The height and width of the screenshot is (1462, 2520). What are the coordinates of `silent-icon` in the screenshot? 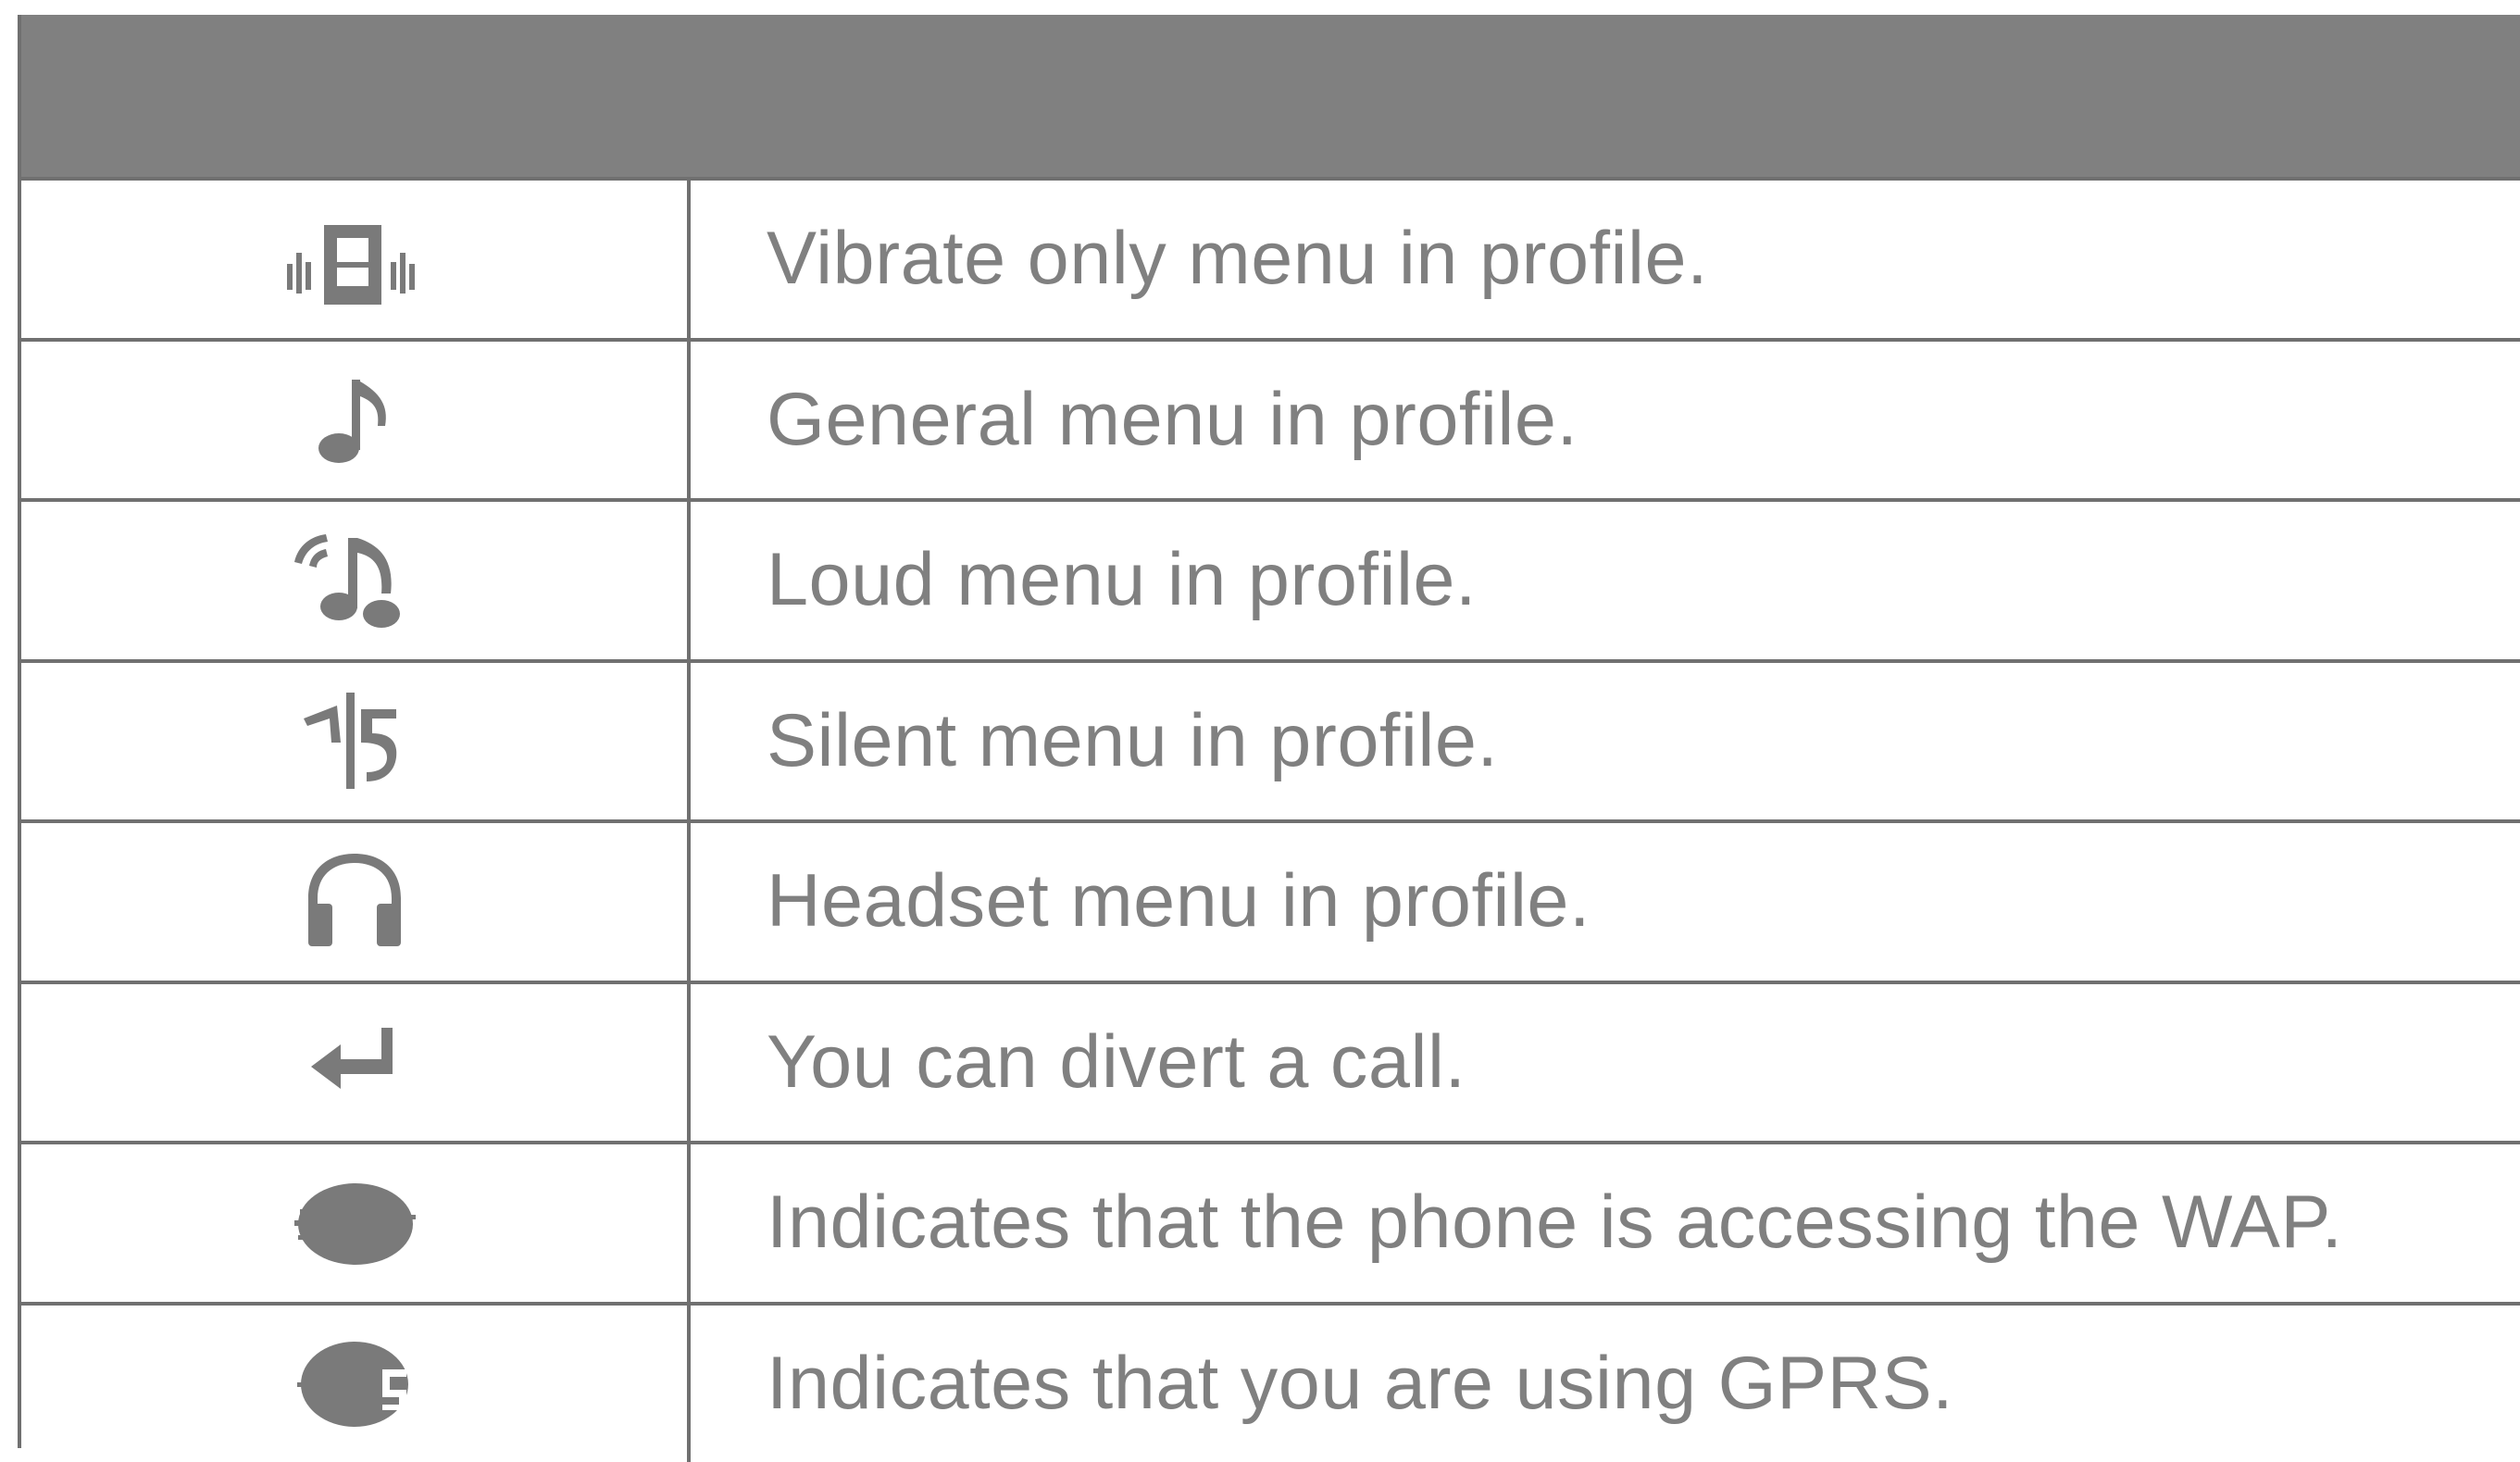 It's located at (354, 741).